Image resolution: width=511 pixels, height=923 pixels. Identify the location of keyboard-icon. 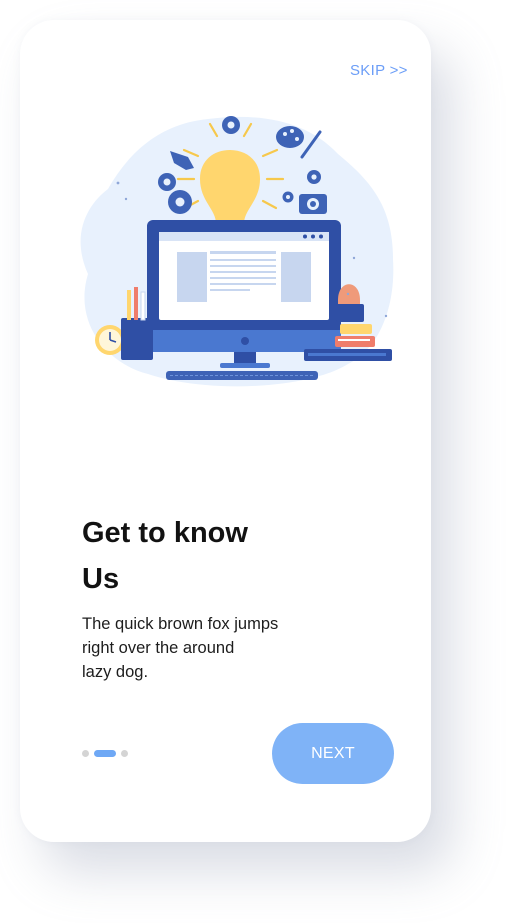
(242, 375).